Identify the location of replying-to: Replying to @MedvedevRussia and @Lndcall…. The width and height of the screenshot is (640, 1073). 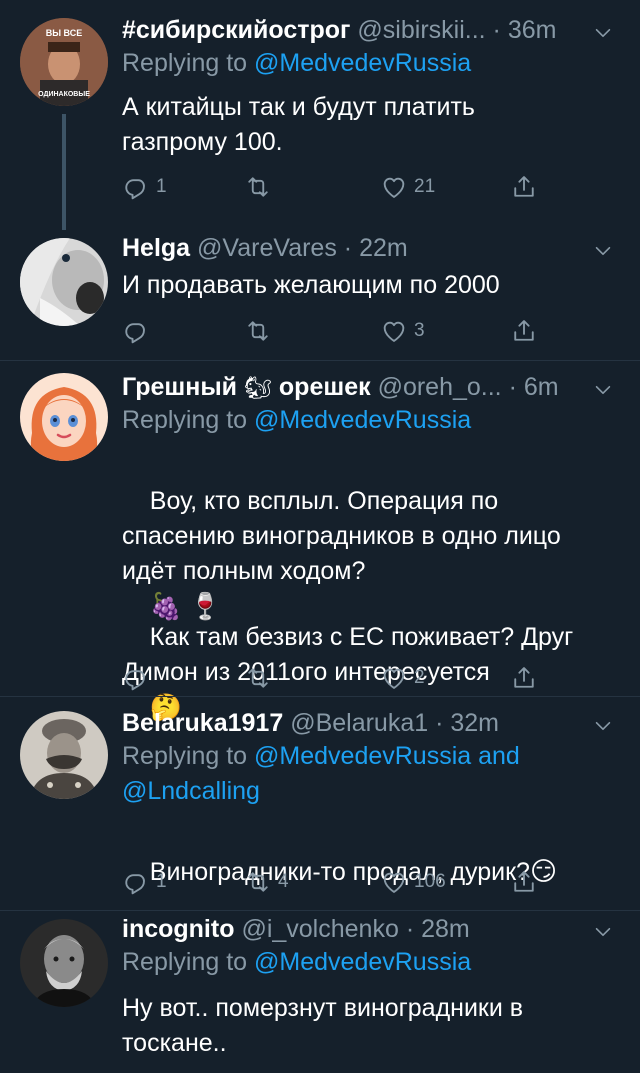
(361, 774).